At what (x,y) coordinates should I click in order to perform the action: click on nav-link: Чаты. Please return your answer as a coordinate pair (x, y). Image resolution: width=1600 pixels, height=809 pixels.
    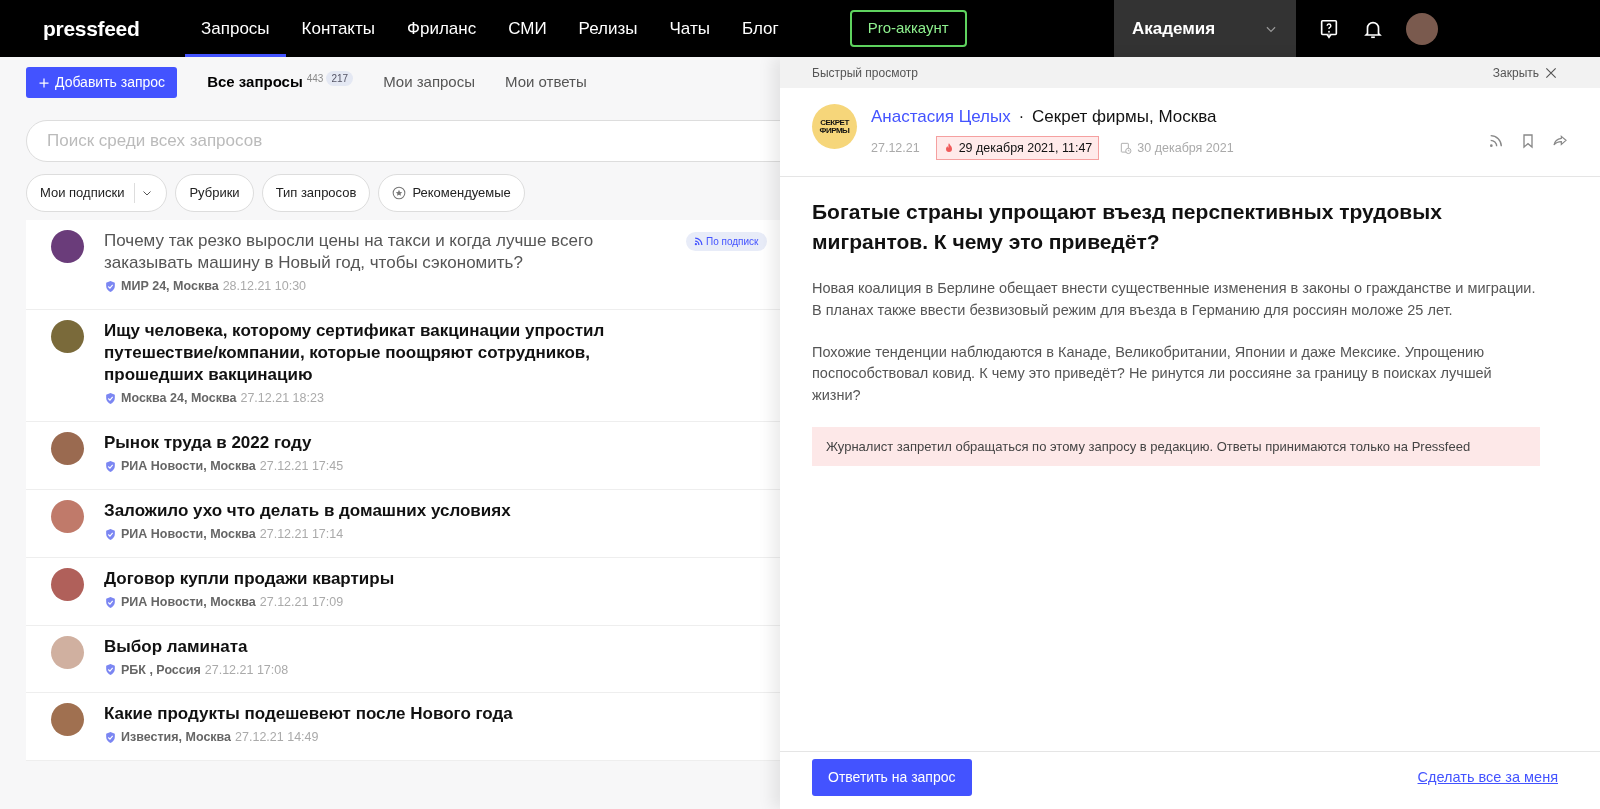
    Looking at the image, I should click on (689, 28).